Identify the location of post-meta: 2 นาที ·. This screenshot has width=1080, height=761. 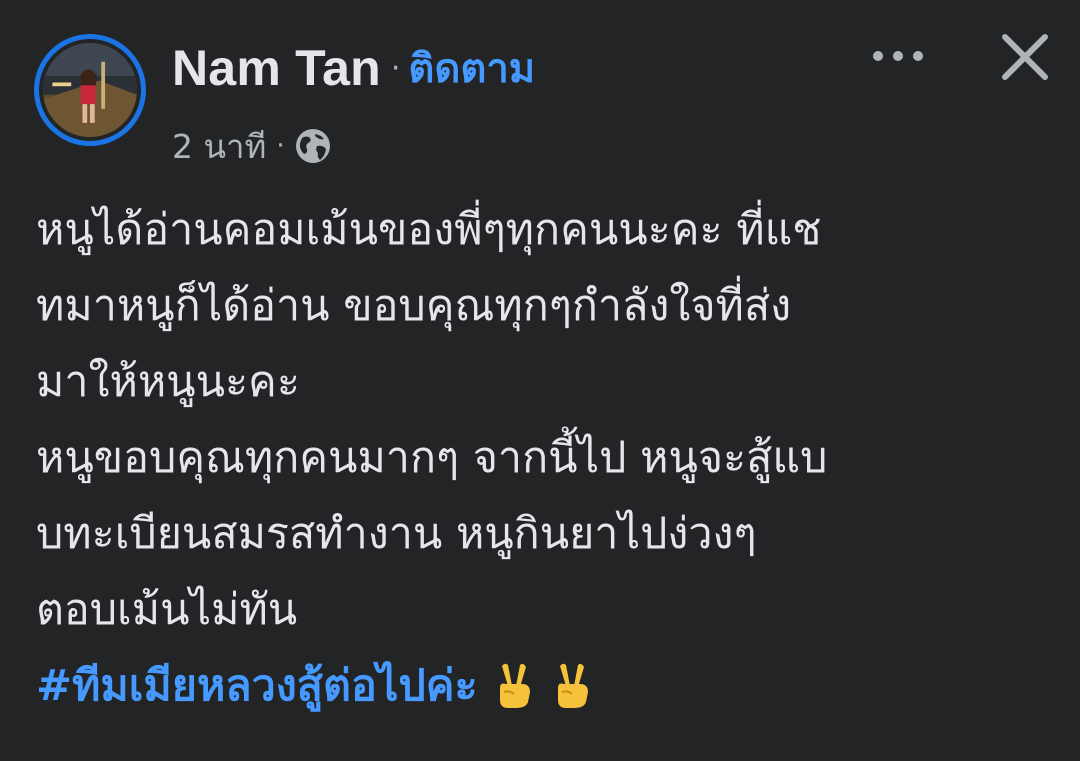
(252, 146).